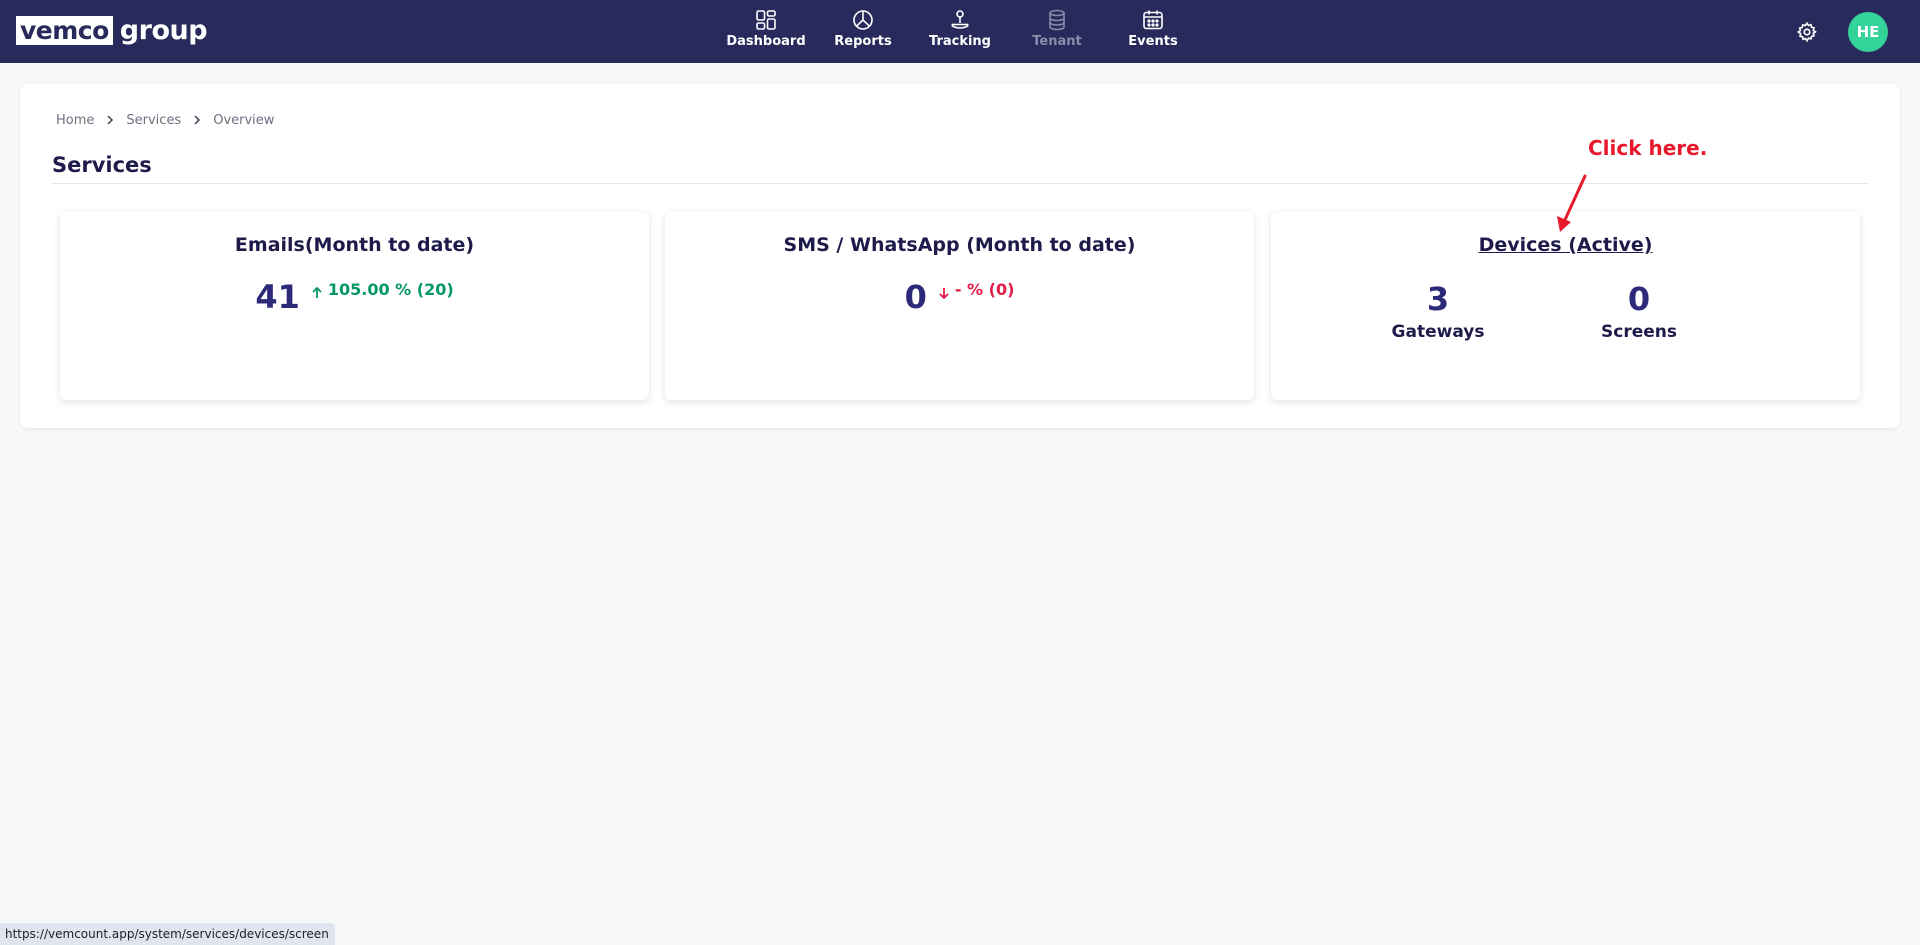 This screenshot has height=945, width=1920. Describe the element at coordinates (354, 245) in the screenshot. I see `emails-card-title: Emails(Month to date)` at that location.